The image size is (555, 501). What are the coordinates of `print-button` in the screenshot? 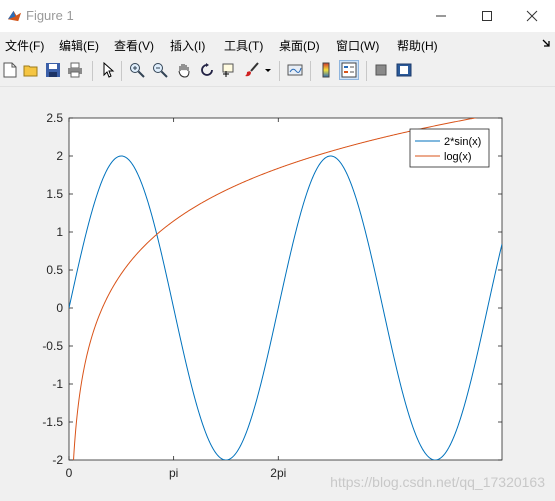 It's located at (75, 70).